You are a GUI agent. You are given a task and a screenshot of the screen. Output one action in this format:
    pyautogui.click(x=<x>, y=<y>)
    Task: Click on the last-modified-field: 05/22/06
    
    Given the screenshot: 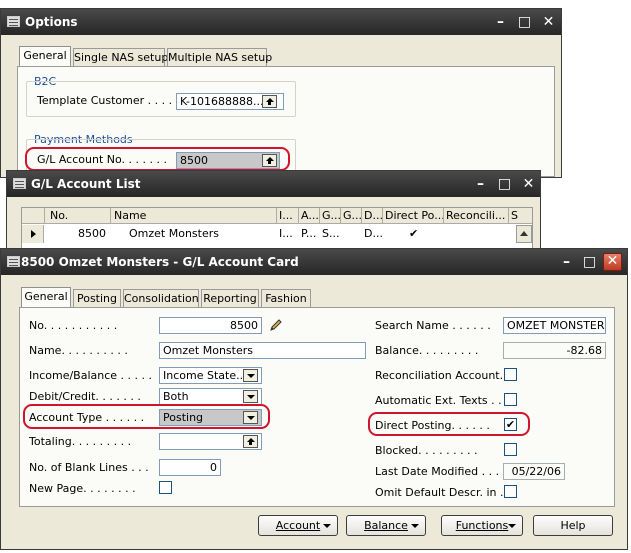 What is the action you would take?
    pyautogui.click(x=534, y=471)
    